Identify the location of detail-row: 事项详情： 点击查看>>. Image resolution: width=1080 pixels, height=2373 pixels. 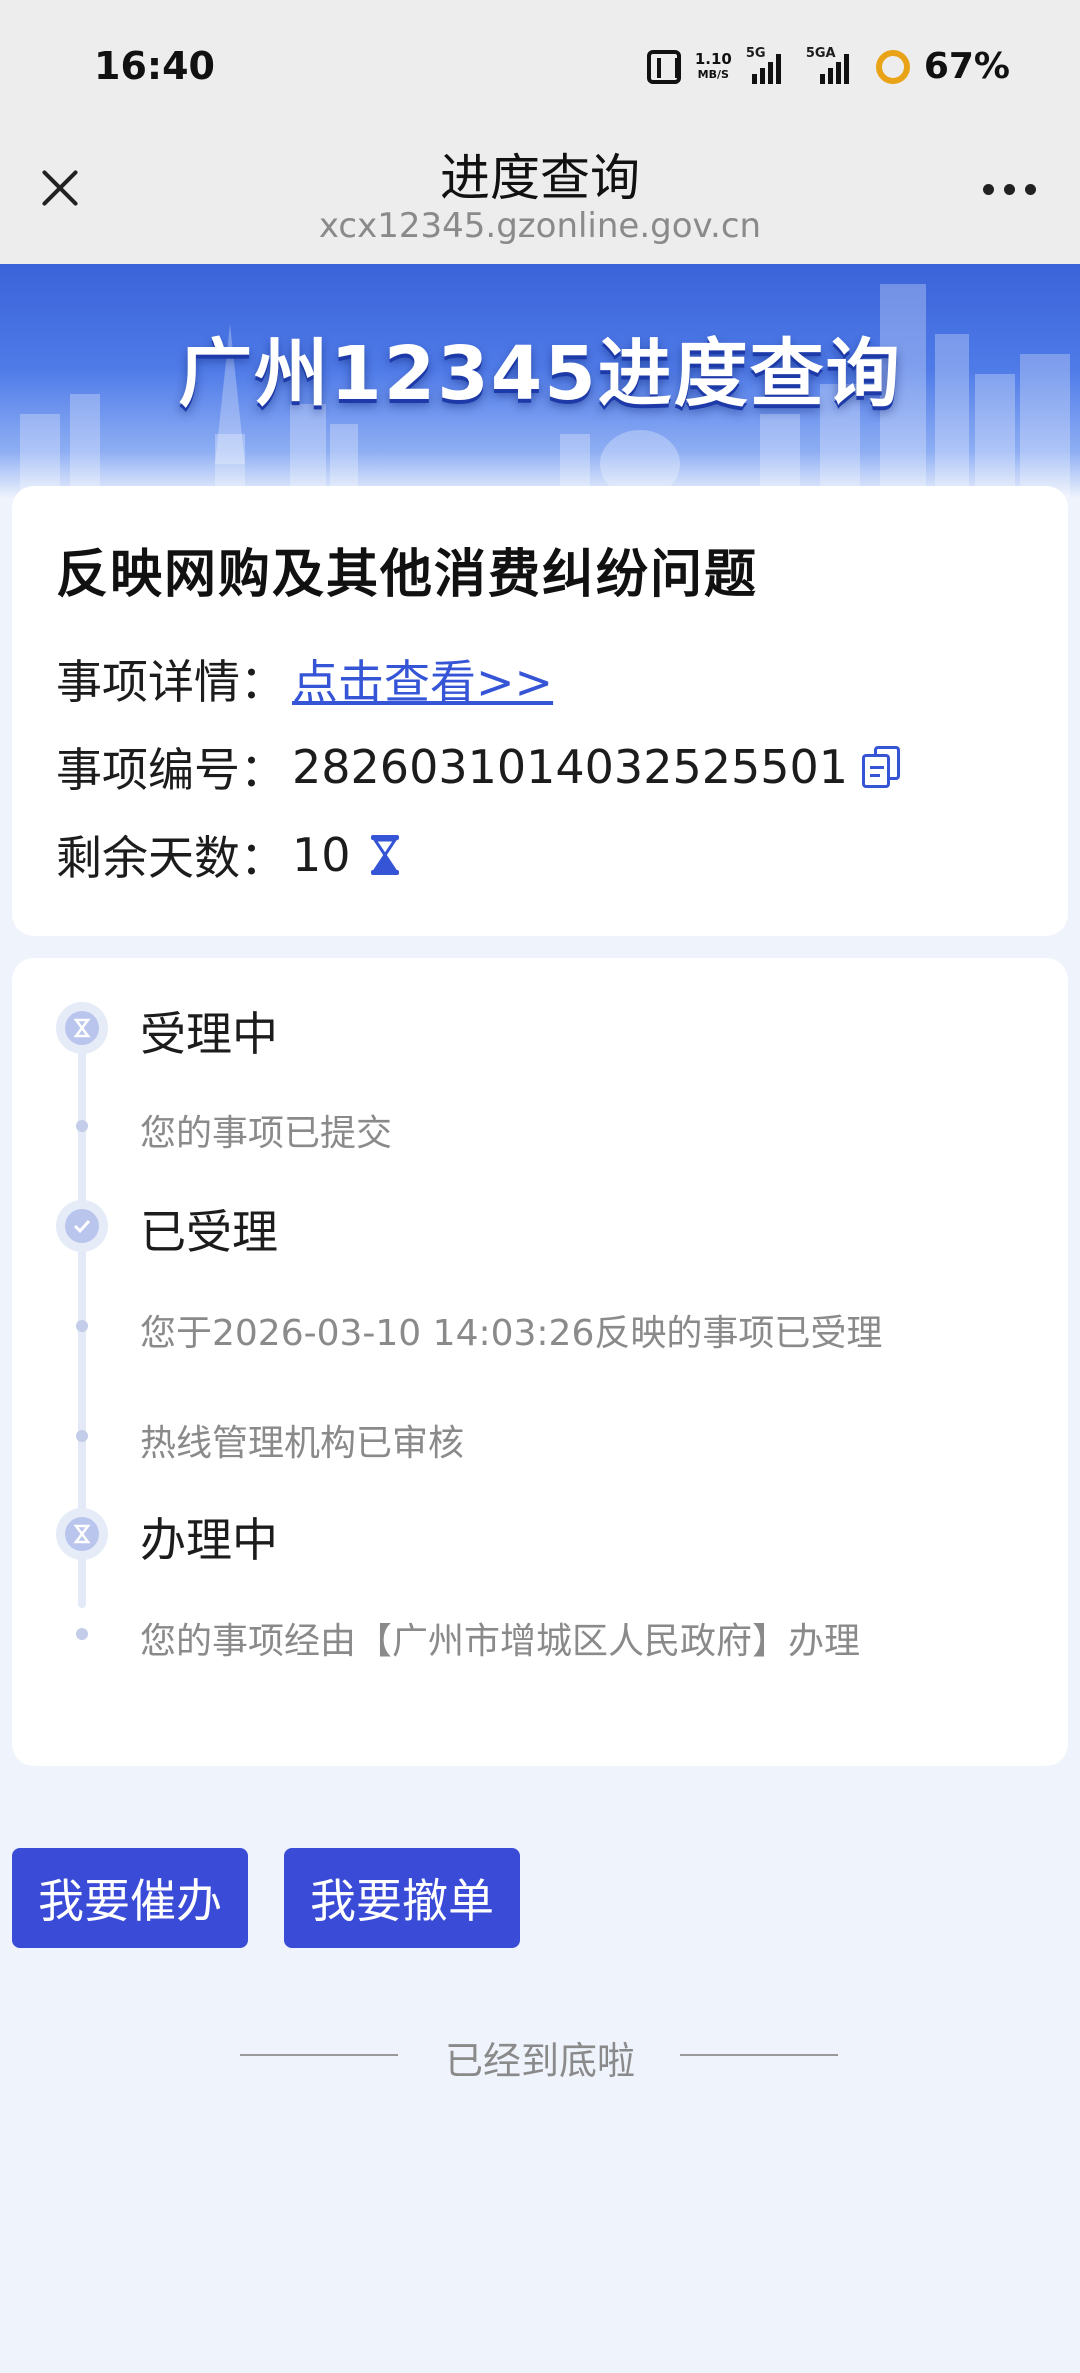
(304, 679).